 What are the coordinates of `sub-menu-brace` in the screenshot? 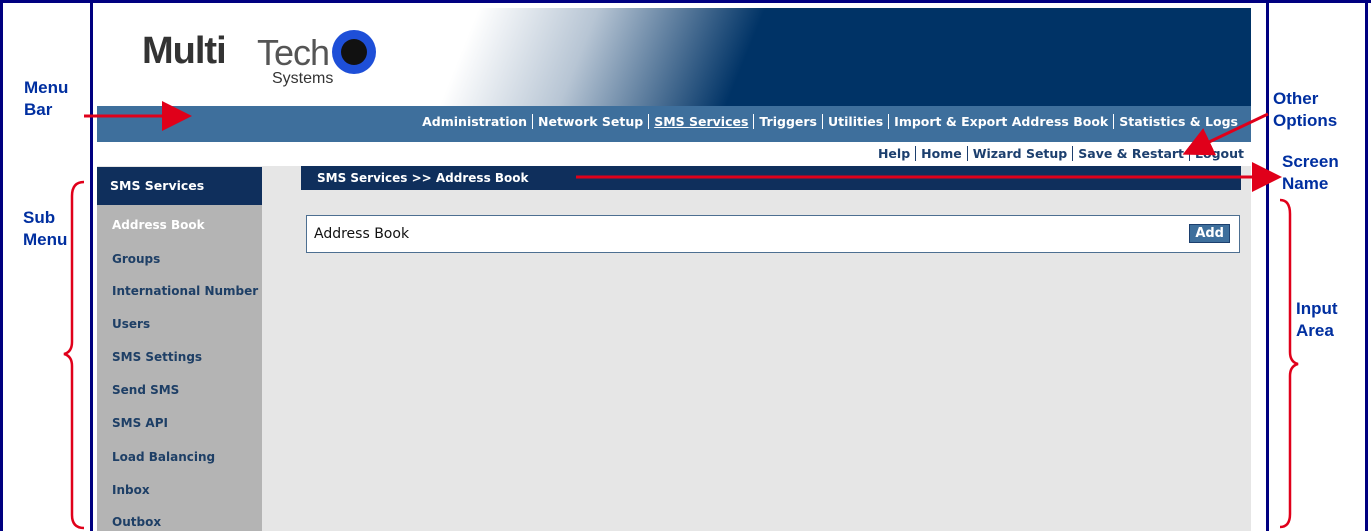 It's located at (74, 355).